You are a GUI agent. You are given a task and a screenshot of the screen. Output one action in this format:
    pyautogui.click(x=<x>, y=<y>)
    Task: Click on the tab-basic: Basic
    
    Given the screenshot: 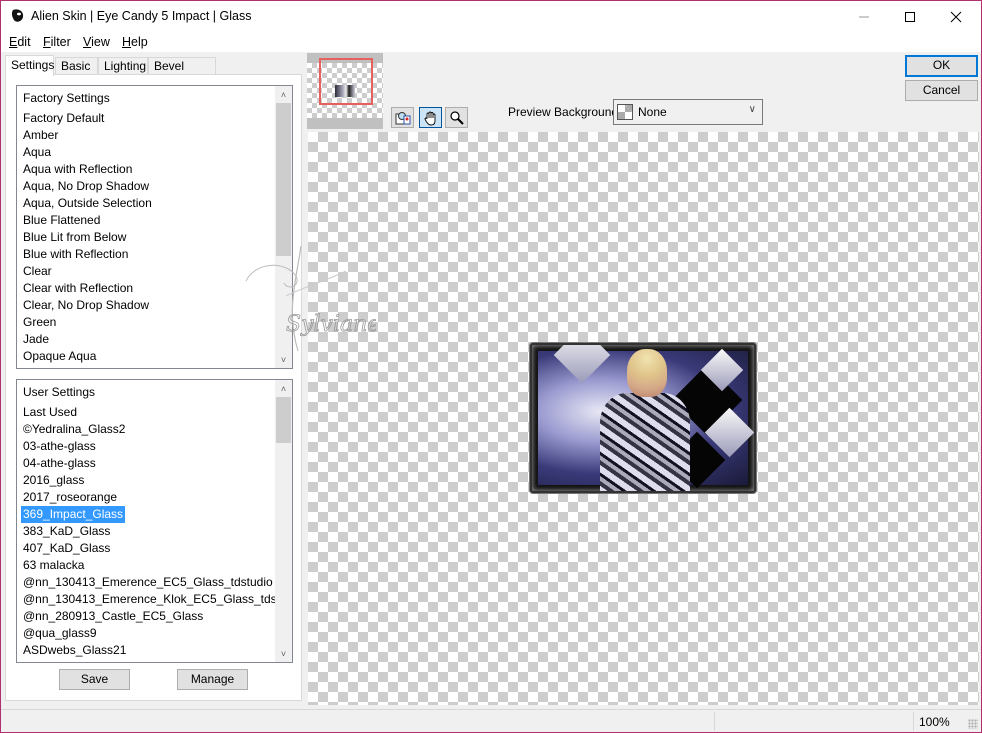 What is the action you would take?
    pyautogui.click(x=76, y=66)
    